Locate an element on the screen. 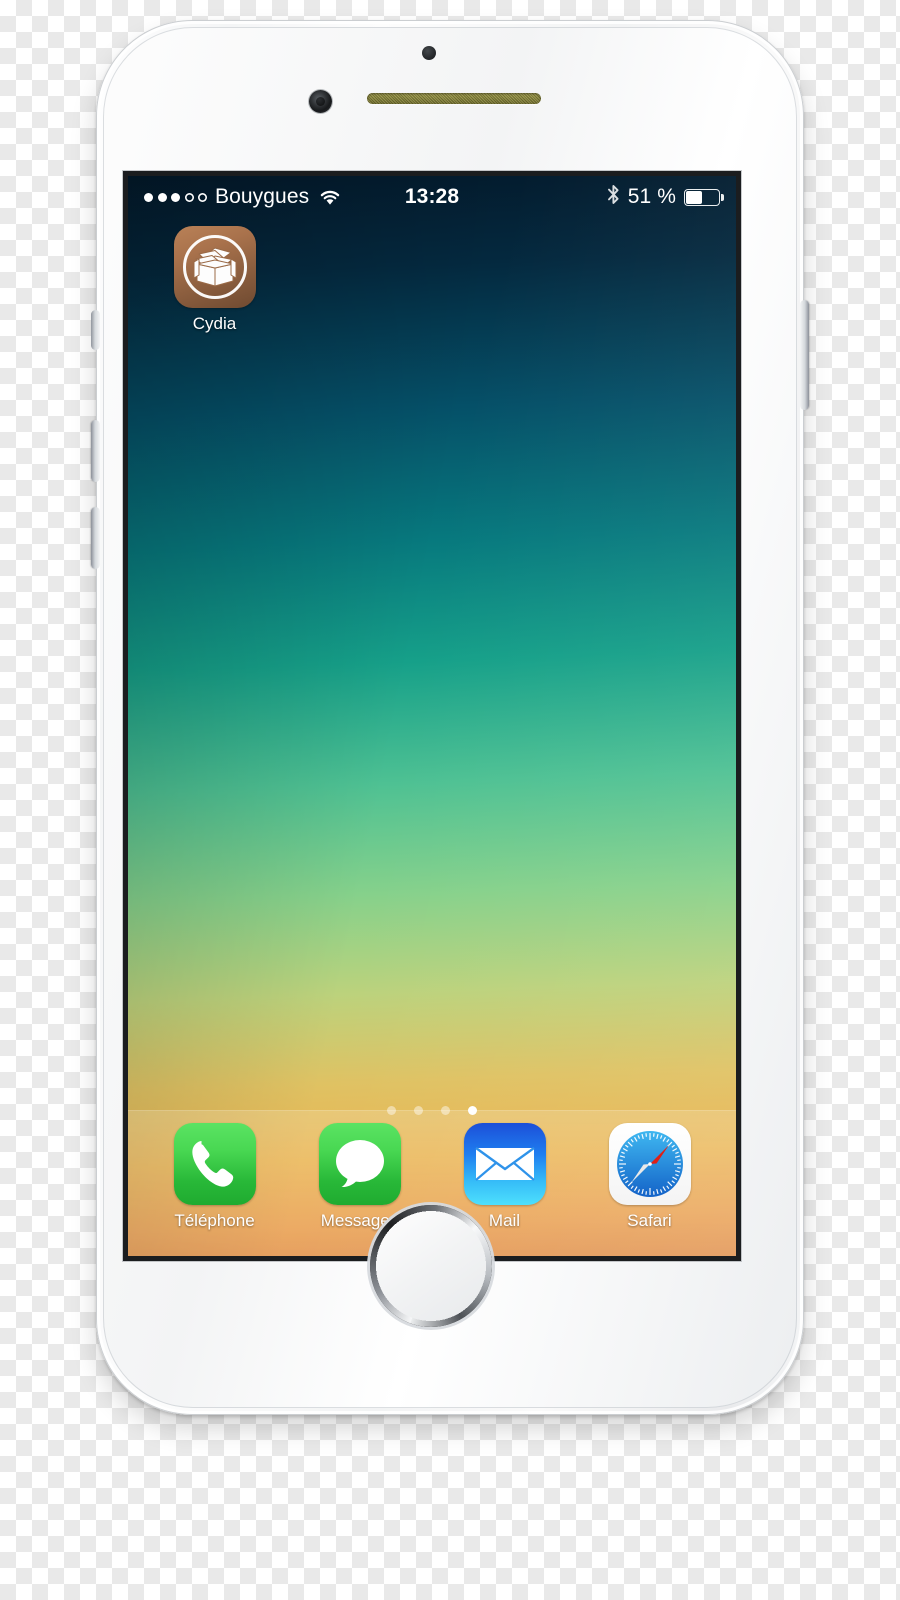  app-label-cydia: Cydia is located at coordinates (214, 323).